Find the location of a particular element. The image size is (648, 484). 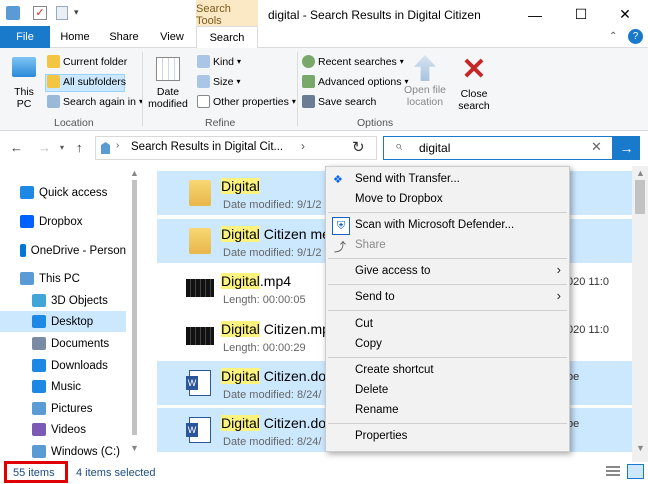

close-search-button: ✕ Close search is located at coordinates (474, 83).